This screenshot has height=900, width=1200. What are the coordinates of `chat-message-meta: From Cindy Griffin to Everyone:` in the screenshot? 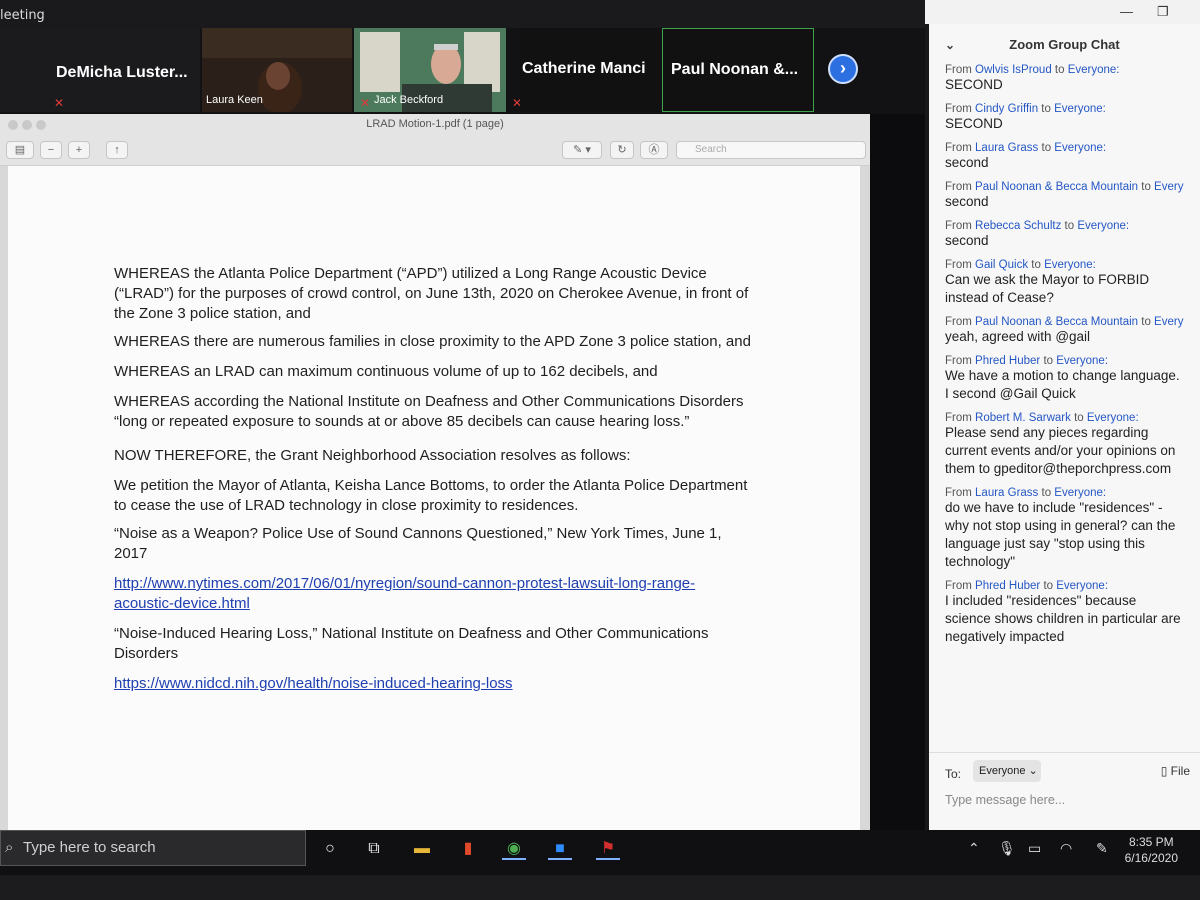 It's located at (1025, 109).